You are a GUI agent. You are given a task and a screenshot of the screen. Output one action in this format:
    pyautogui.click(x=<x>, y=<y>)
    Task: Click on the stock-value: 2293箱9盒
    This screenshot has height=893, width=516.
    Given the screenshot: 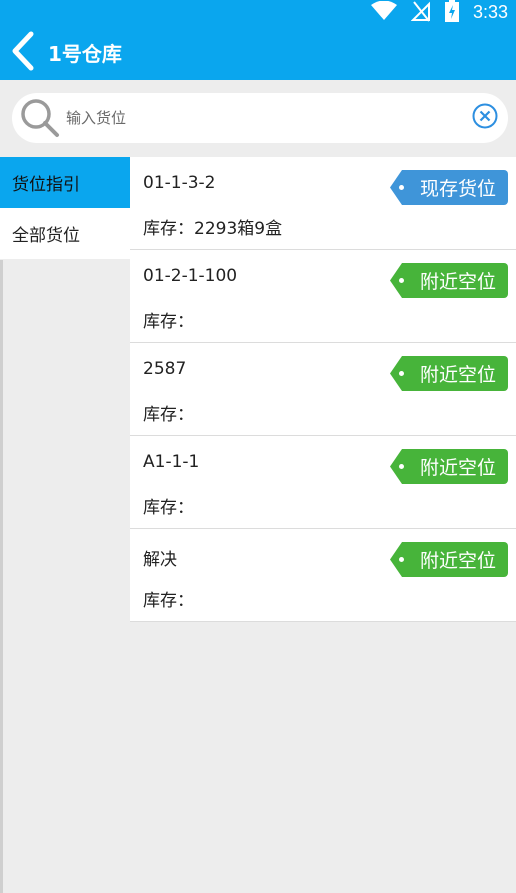 What is the action you would take?
    pyautogui.click(x=238, y=229)
    